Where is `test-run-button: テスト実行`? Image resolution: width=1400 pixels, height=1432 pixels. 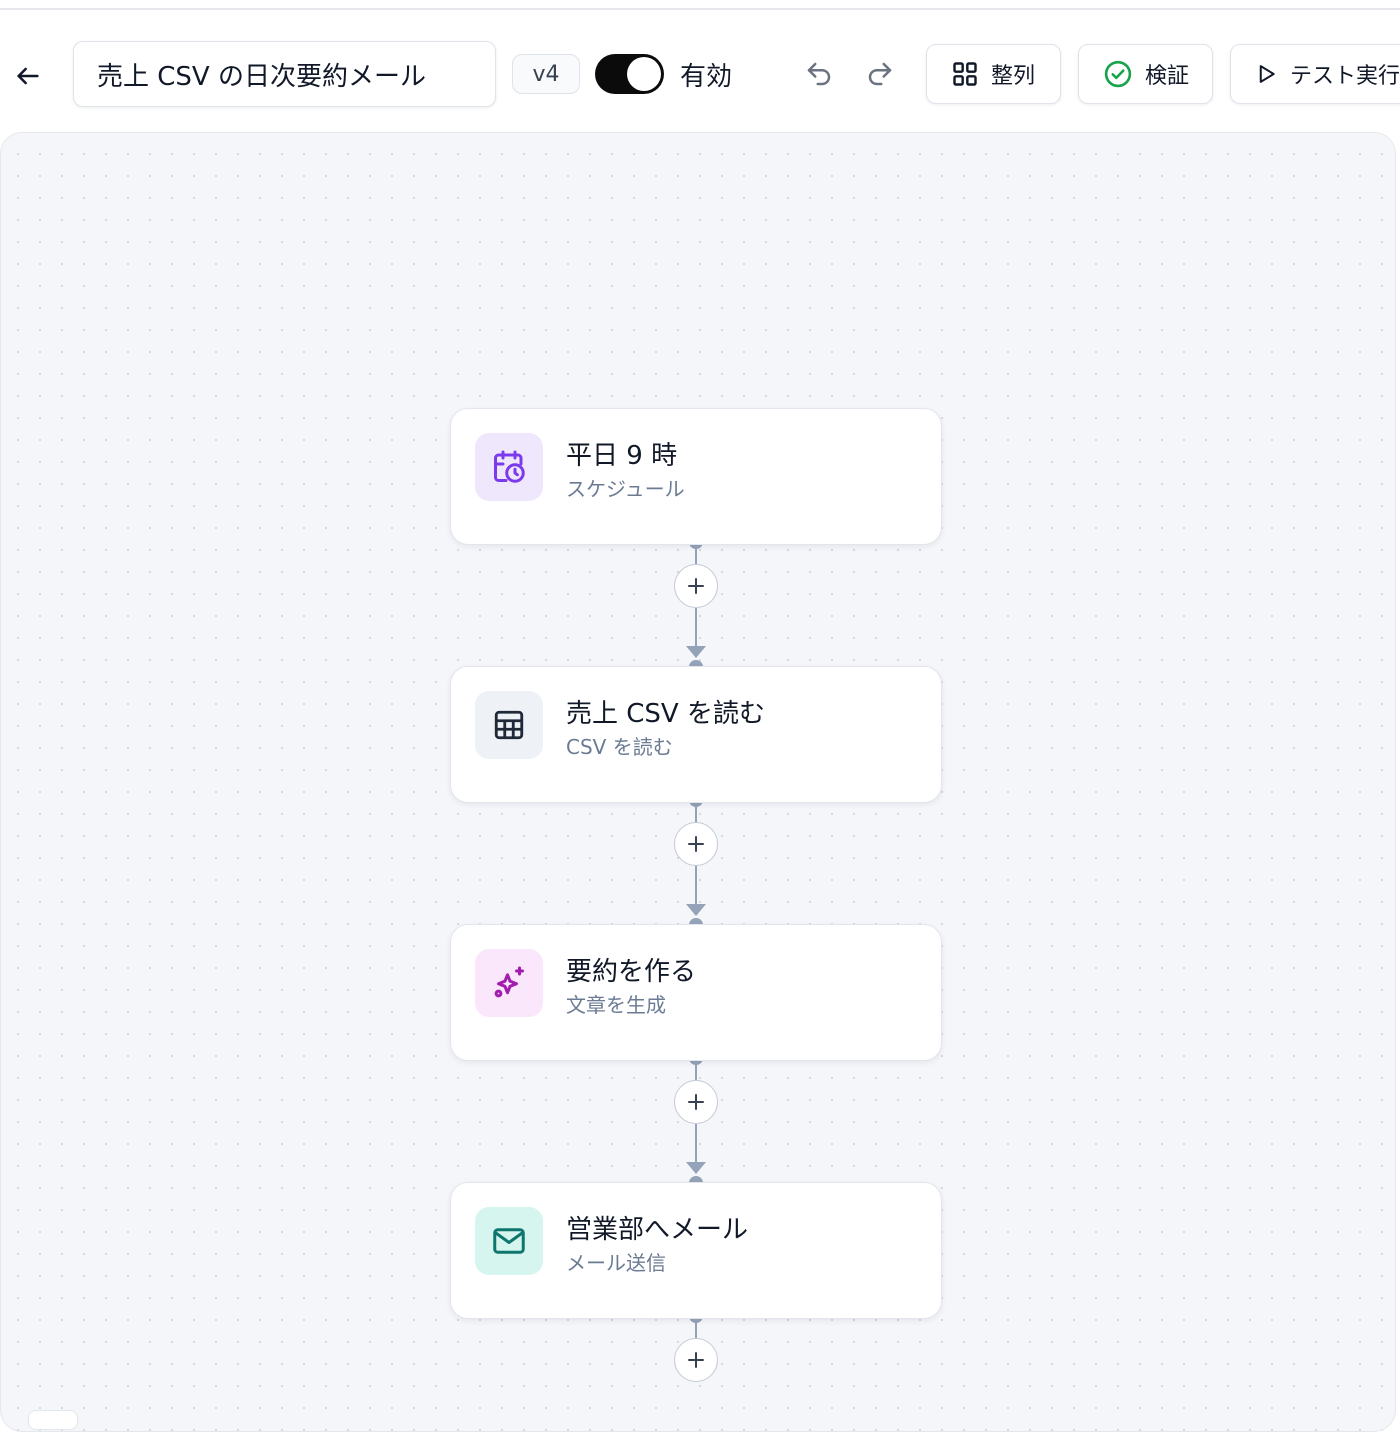
test-run-button: テスト実行 is located at coordinates (1315, 74).